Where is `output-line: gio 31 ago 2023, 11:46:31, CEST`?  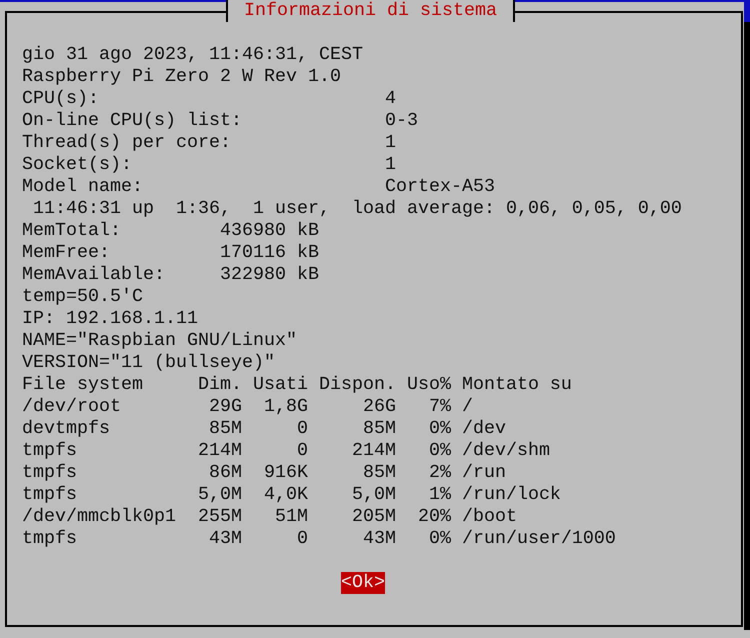 output-line: gio 31 ago 2023, 11:46:31, CEST is located at coordinates (193, 55).